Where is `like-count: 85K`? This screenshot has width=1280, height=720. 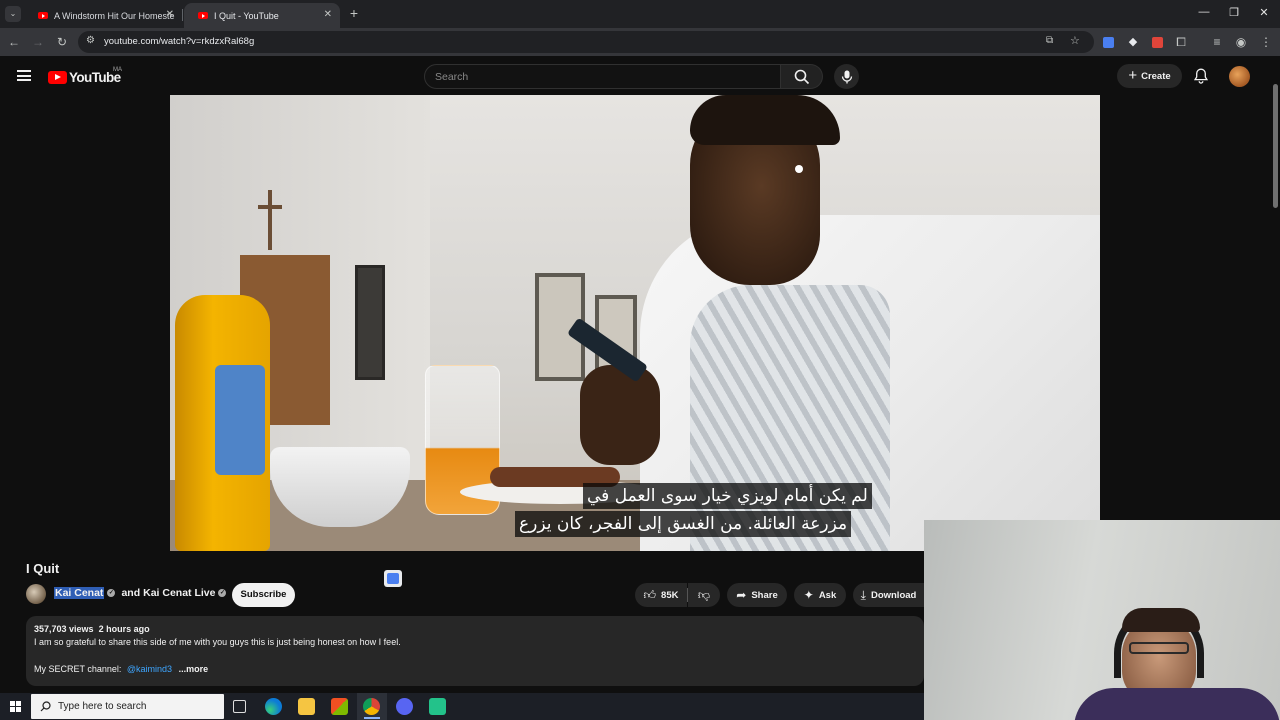 like-count: 85K is located at coordinates (670, 595).